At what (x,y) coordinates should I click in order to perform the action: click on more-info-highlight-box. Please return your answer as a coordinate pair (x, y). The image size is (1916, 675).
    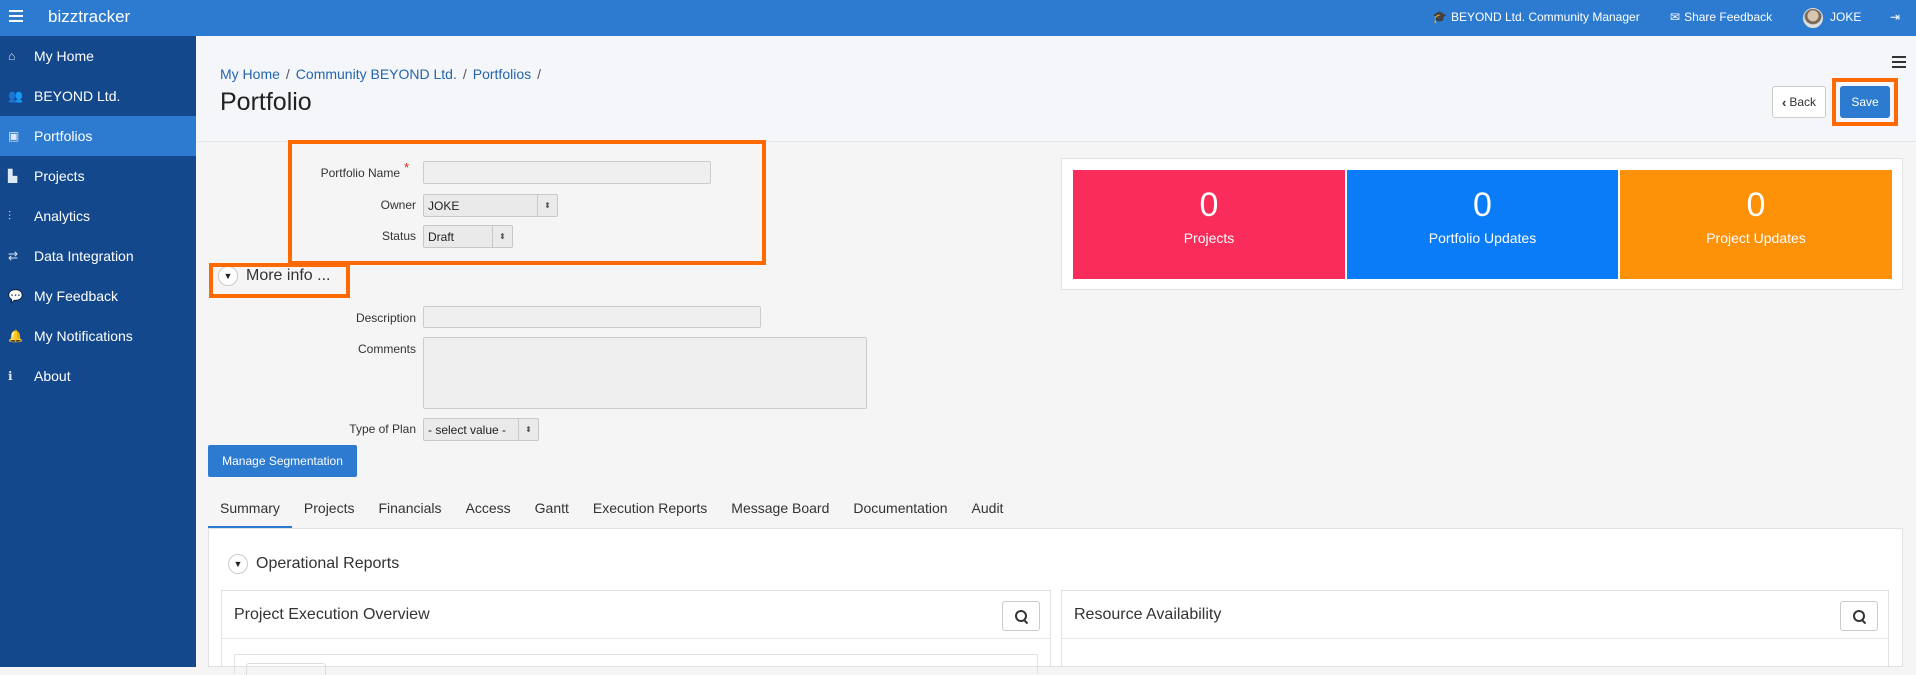
    Looking at the image, I should click on (279, 280).